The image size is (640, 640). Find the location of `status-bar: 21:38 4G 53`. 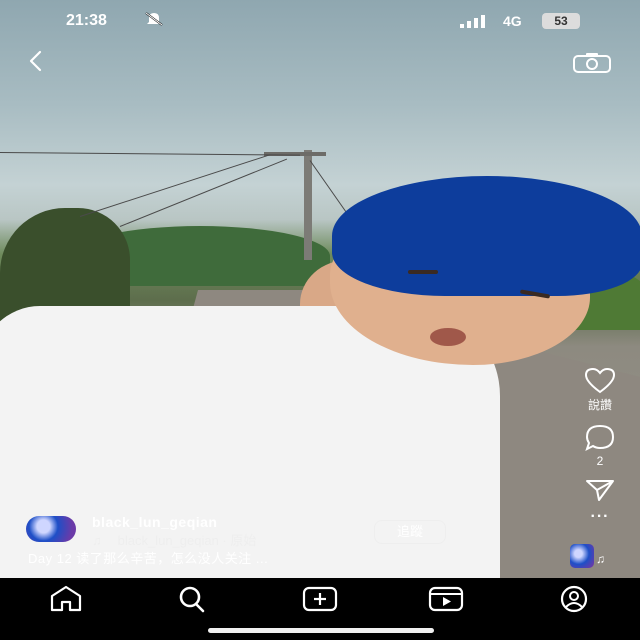

status-bar: 21:38 4G 53 is located at coordinates (320, 20).